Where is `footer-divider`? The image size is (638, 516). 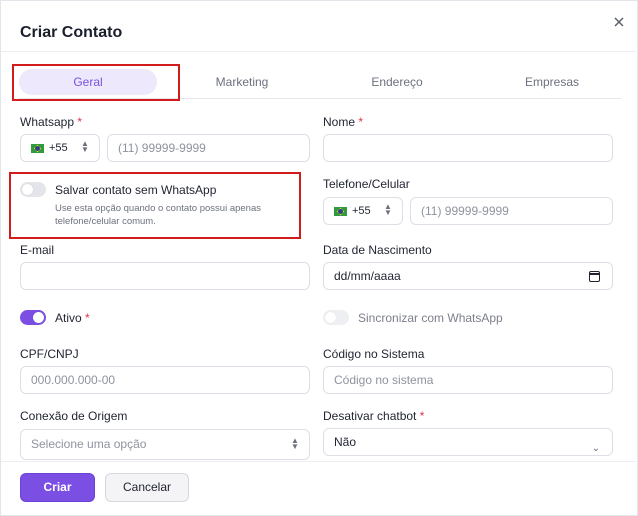 footer-divider is located at coordinates (319, 461).